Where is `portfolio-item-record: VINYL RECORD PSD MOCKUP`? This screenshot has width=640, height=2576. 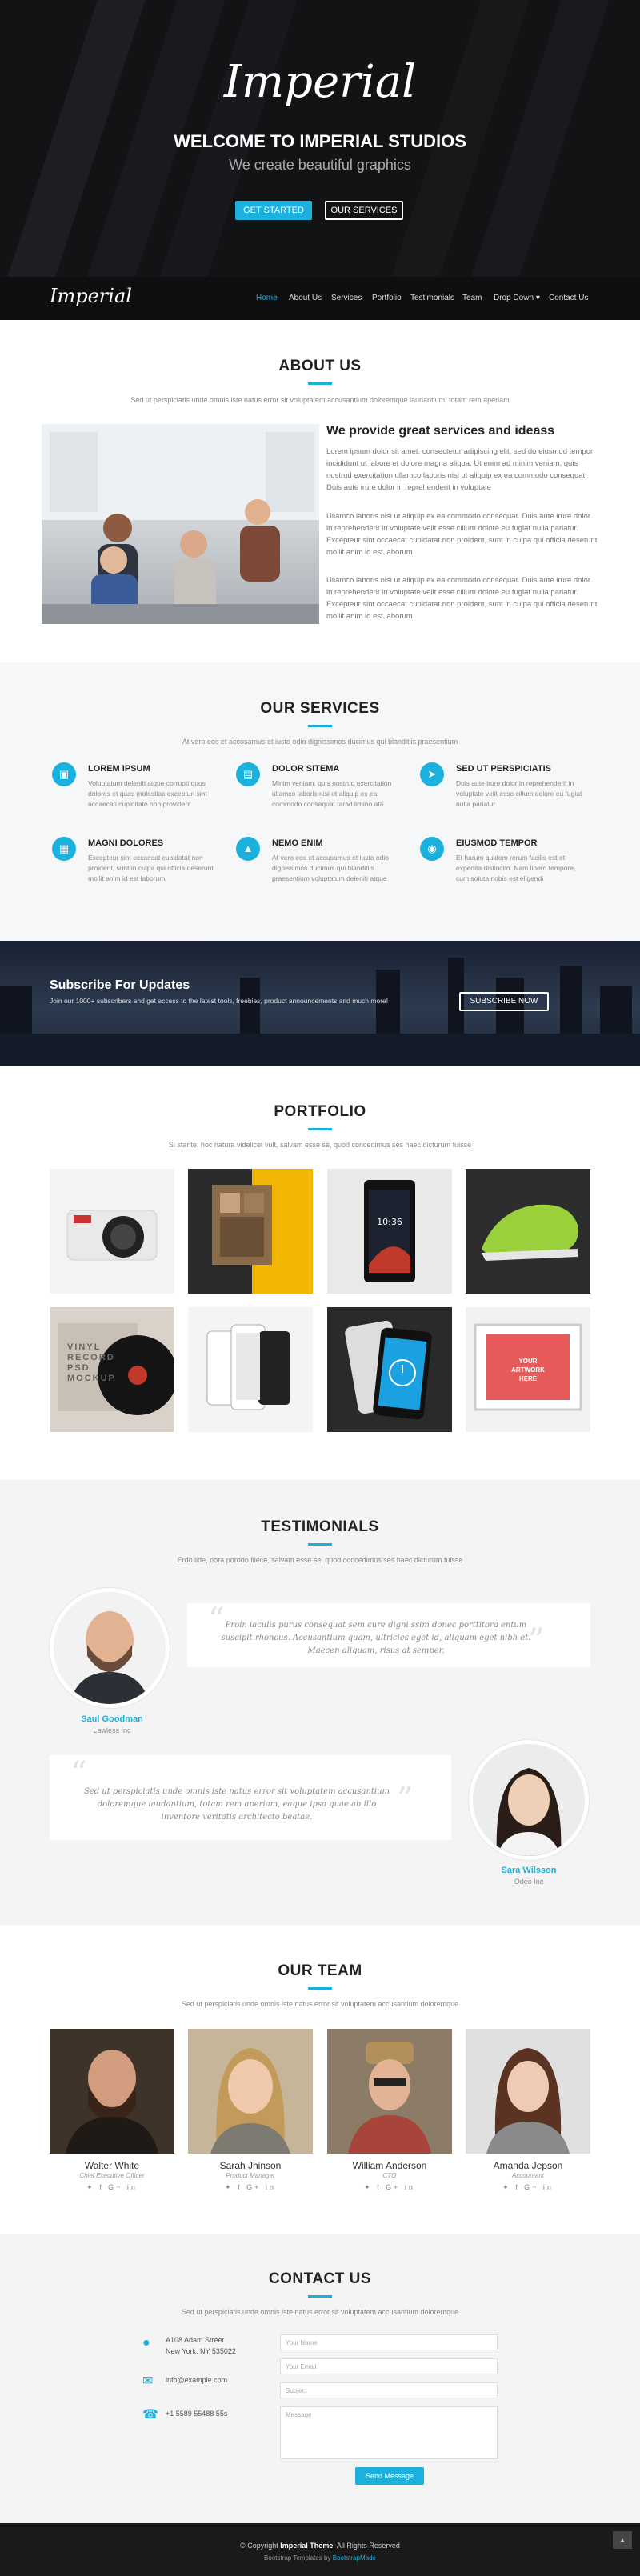 portfolio-item-record: VINYL RECORD PSD MOCKUP is located at coordinates (112, 1369).